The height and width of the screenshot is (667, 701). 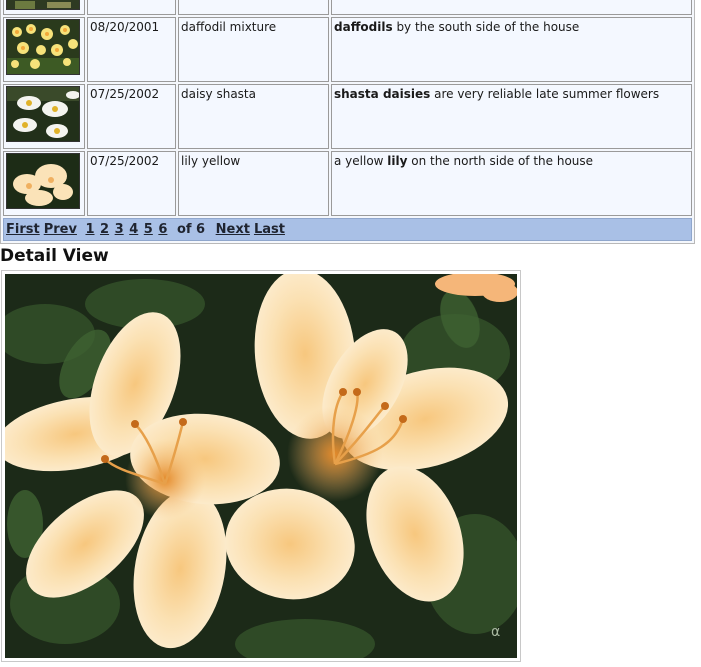 What do you see at coordinates (495, 632) in the screenshot?
I see `image-watermark: α` at bounding box center [495, 632].